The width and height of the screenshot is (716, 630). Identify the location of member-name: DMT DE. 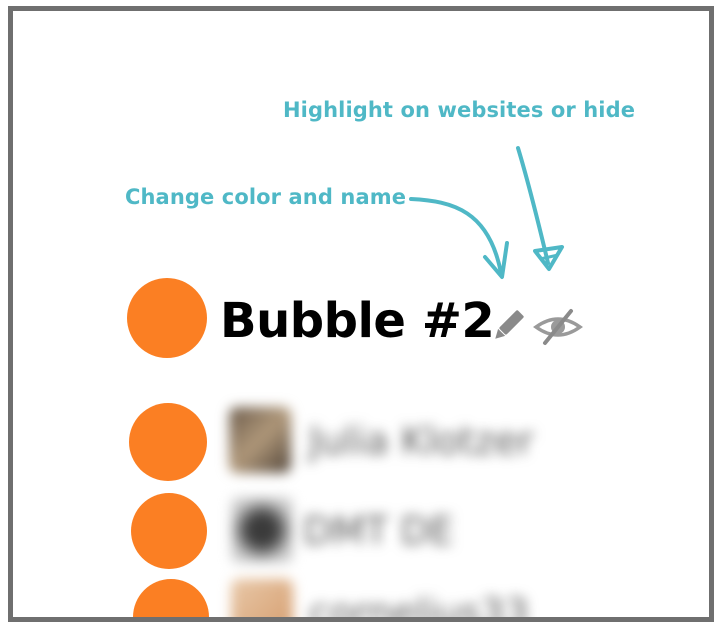
(378, 531).